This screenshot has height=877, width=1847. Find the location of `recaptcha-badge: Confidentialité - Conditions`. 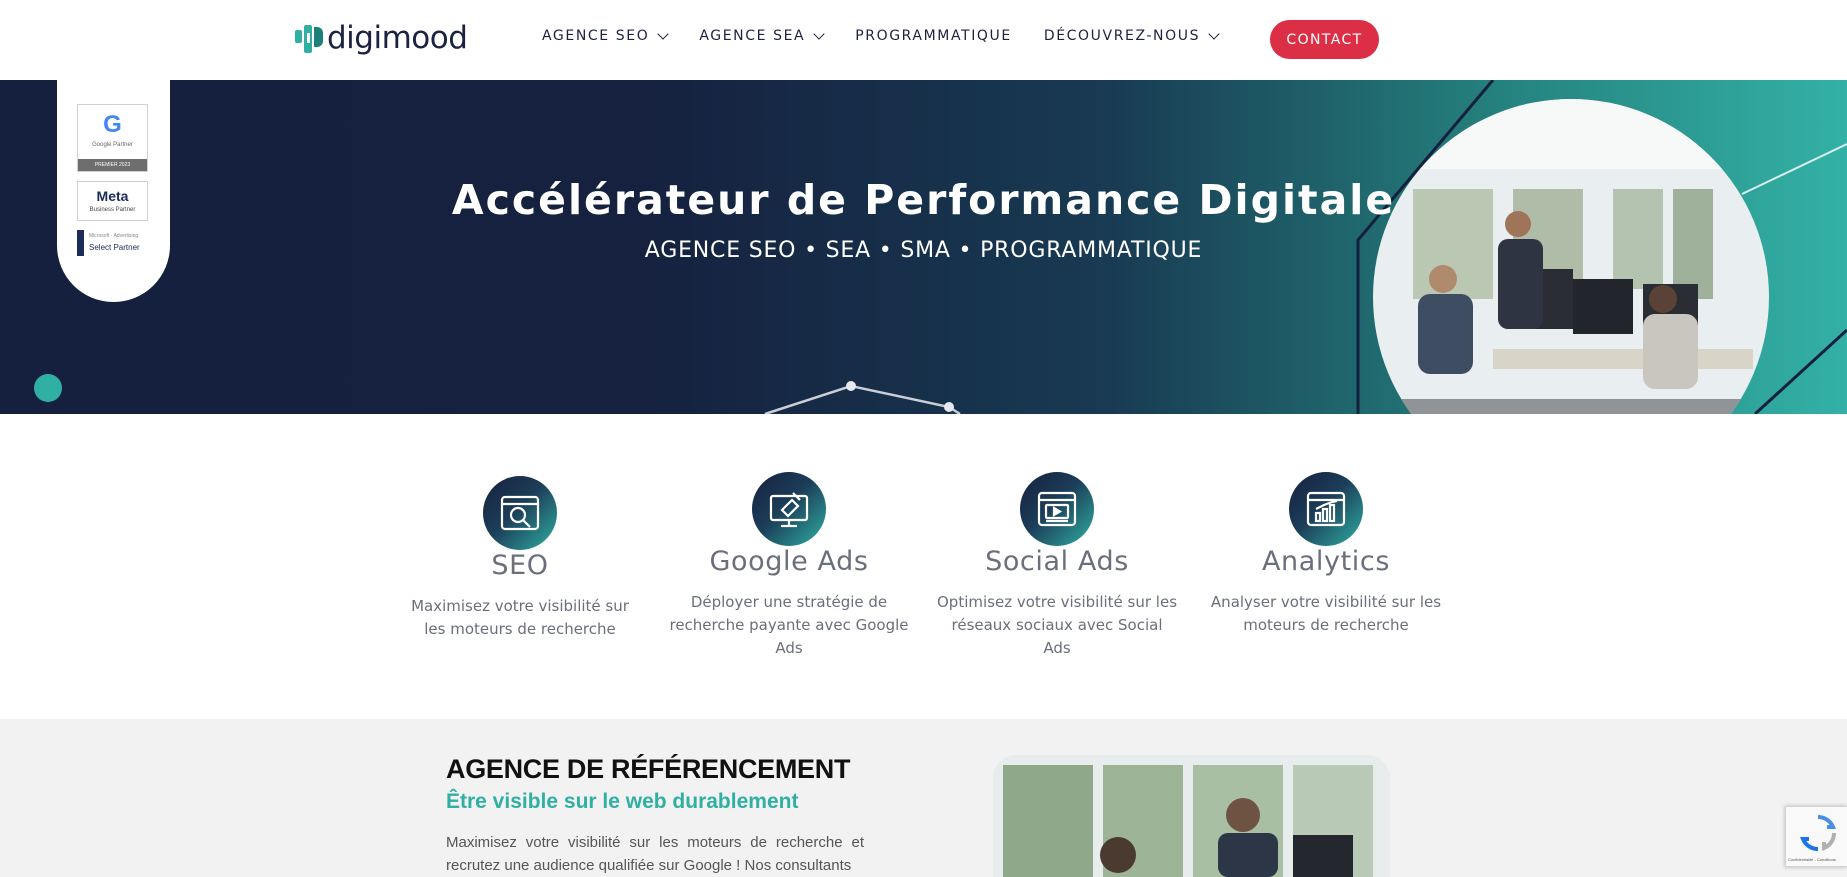

recaptcha-badge: Confidentialité - Conditions is located at coordinates (1816, 836).